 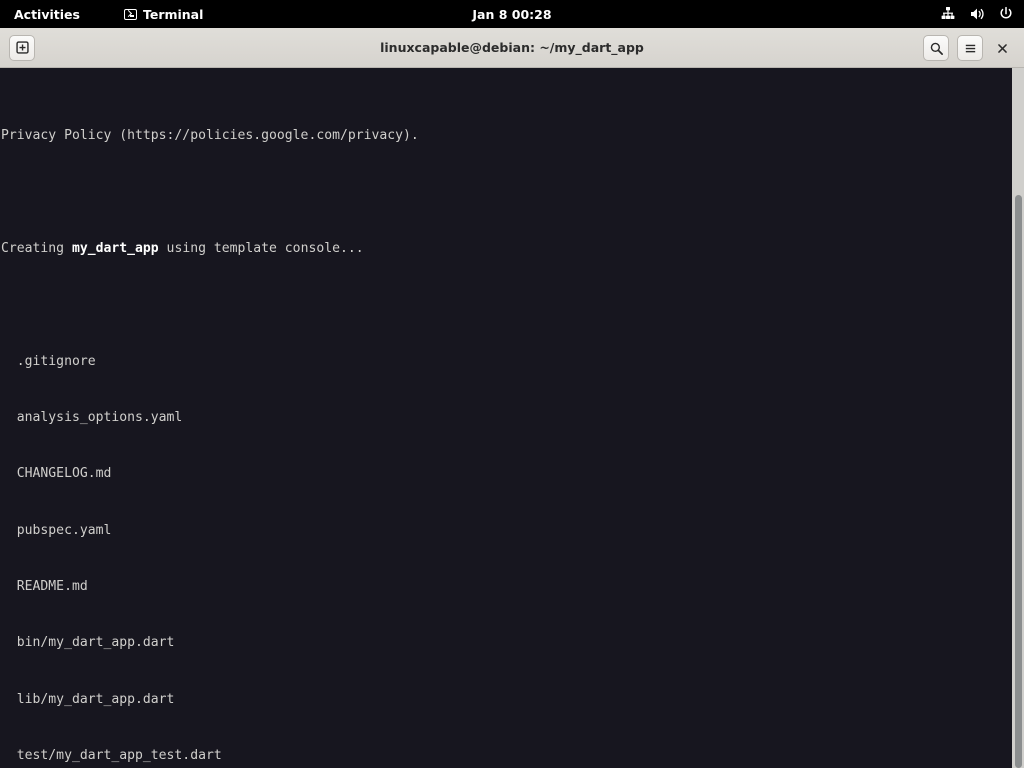 I want to click on terminal-line: analysis_options.yaml, so click(x=92, y=417).